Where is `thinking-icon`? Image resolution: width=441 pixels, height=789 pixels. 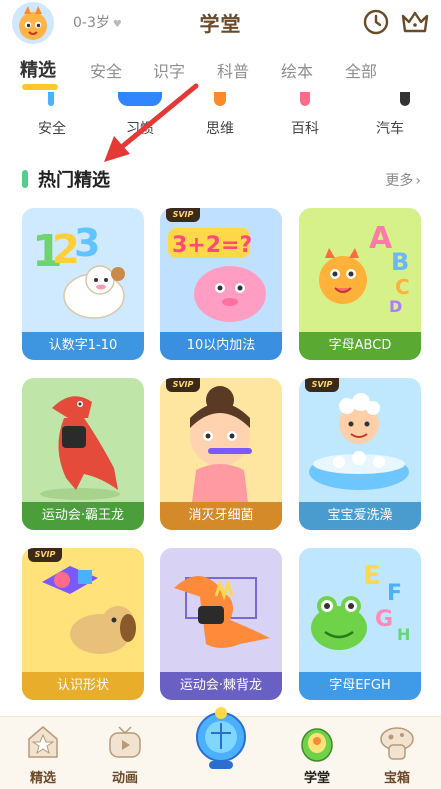
thinking-icon is located at coordinates (220, 99).